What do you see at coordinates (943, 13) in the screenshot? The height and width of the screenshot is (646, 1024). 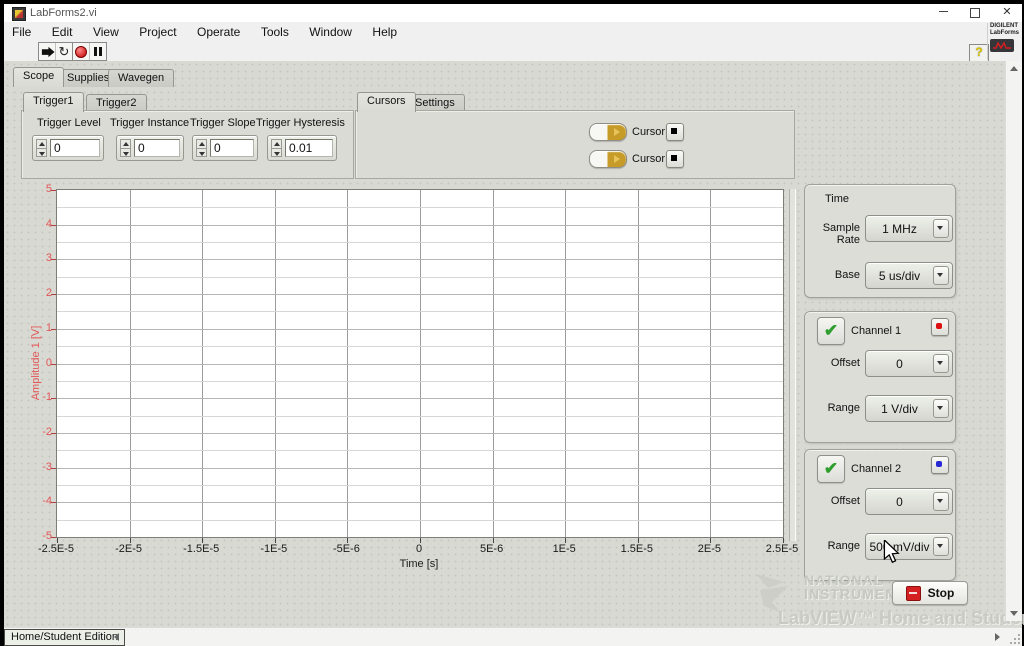 I see `minimize-button` at bounding box center [943, 13].